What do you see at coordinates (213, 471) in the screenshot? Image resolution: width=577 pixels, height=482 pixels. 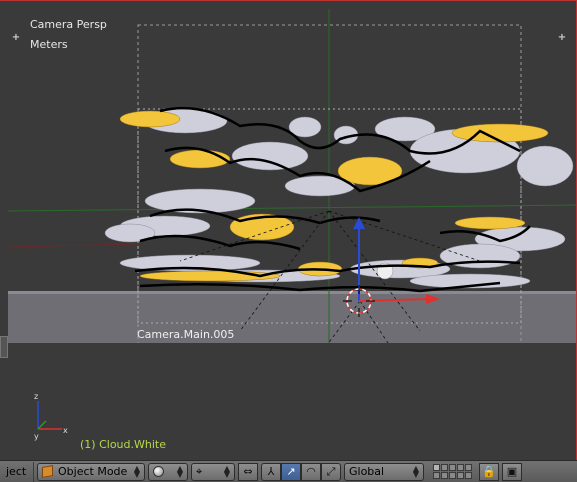 I see `pivot-point-selector: ⌖ ▲ ▼` at bounding box center [213, 471].